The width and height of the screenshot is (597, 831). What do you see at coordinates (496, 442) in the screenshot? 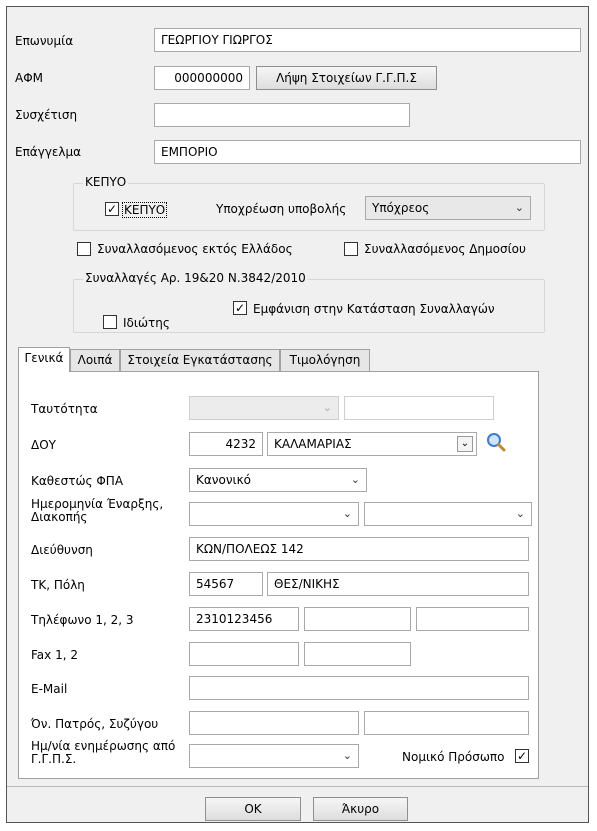
I see `search-icon` at bounding box center [496, 442].